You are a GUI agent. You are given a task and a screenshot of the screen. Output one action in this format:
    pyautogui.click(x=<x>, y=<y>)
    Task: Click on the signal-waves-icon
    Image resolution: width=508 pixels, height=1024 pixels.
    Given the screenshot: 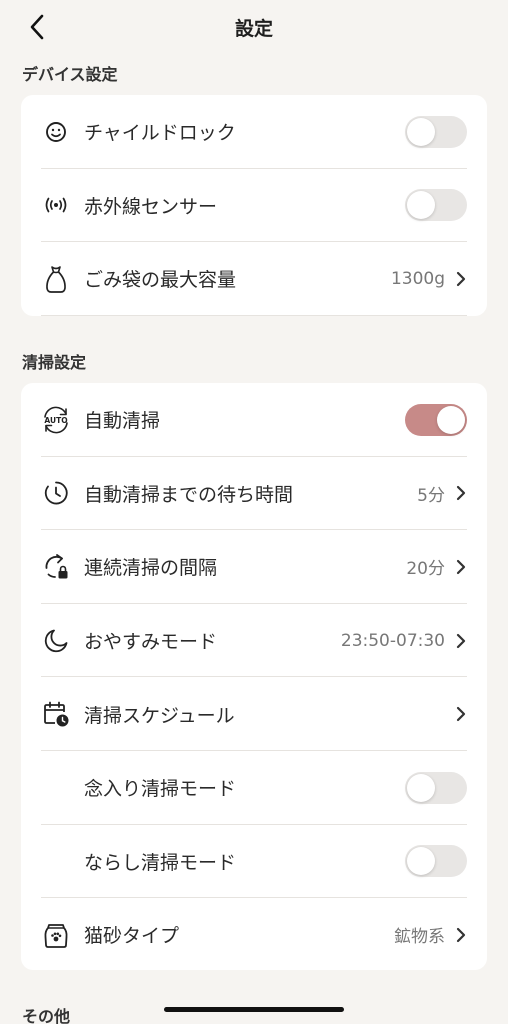 What is the action you would take?
    pyautogui.click(x=56, y=205)
    